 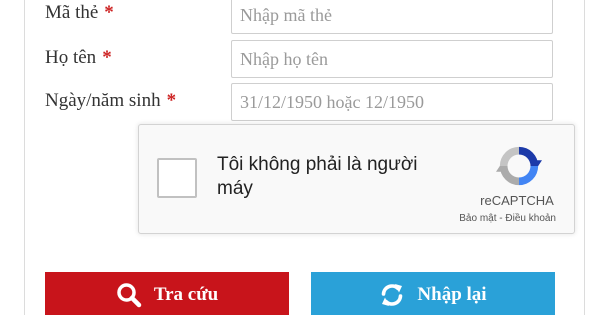 I want to click on recaptcha-checkbox-label: Tôi không phải là người máy, so click(x=317, y=176).